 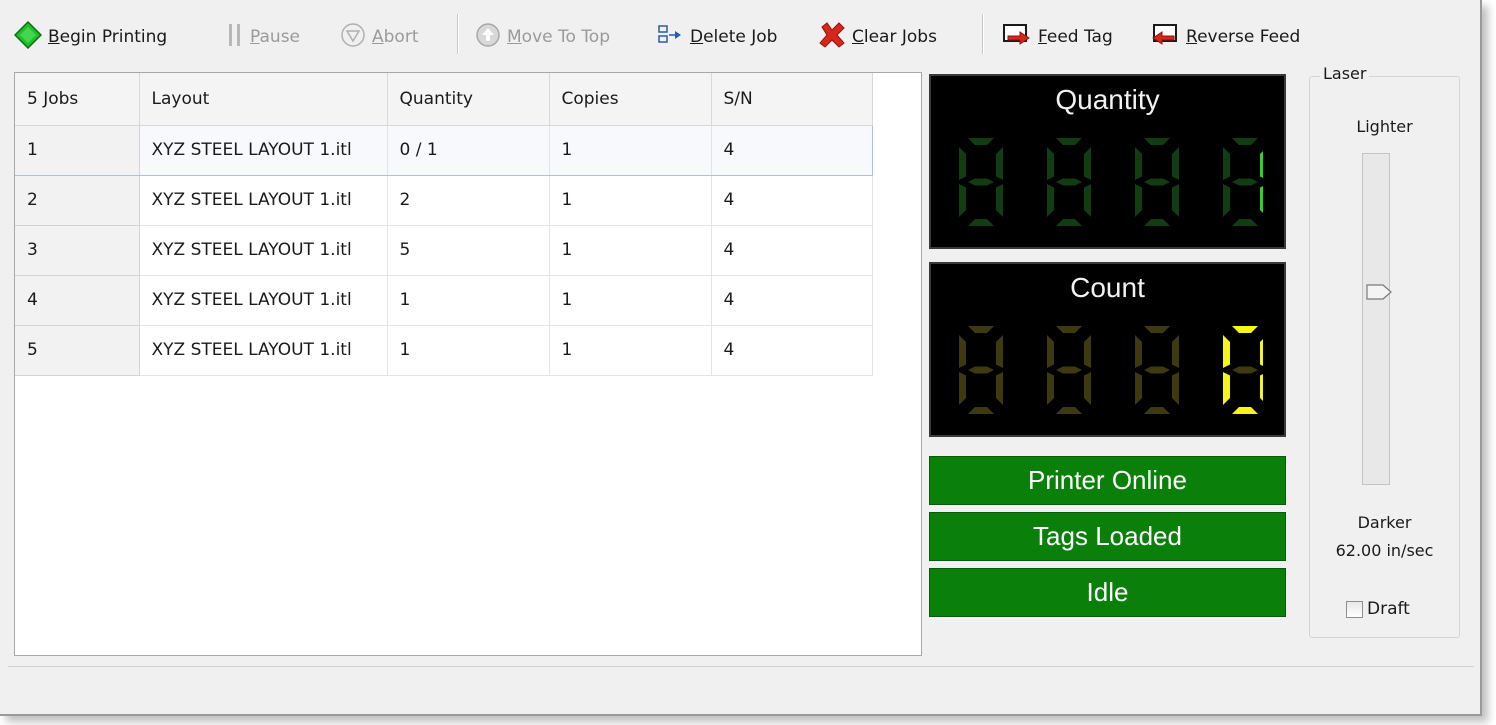 I want to click on quantity-cell: 5, so click(x=468, y=250).